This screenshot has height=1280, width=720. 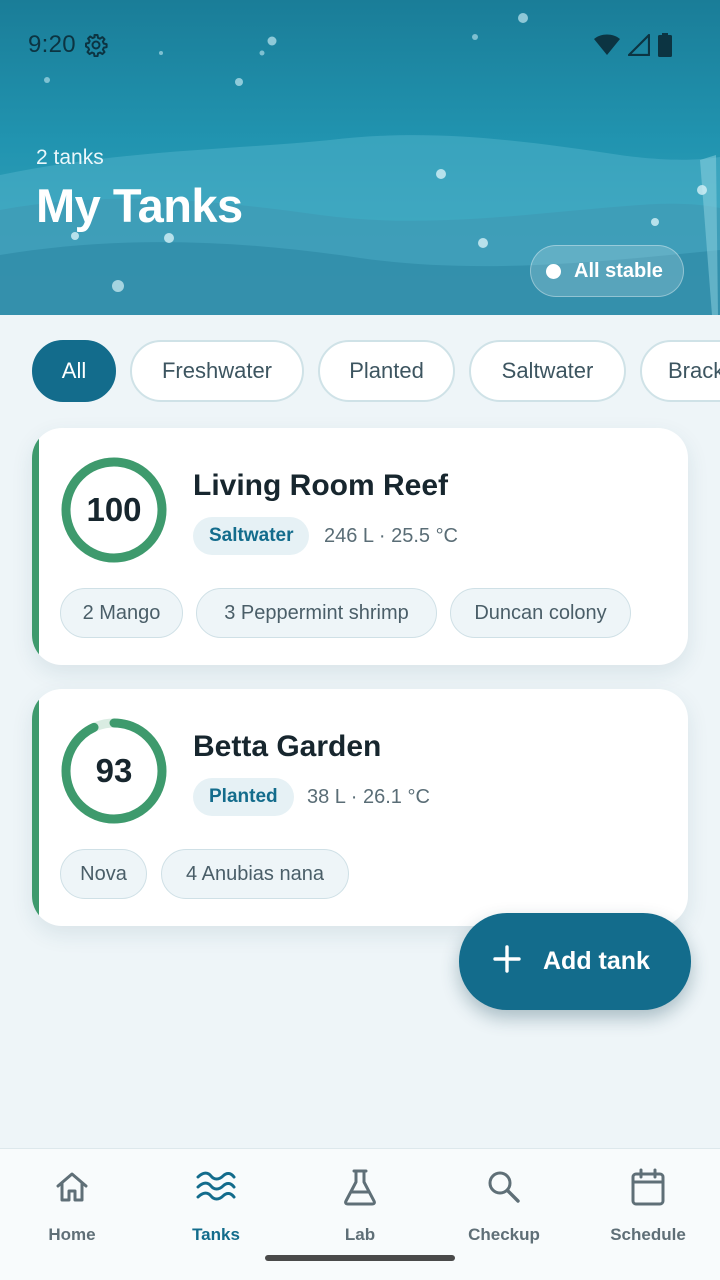 What do you see at coordinates (360, 1234) in the screenshot?
I see `nav-label: Lab` at bounding box center [360, 1234].